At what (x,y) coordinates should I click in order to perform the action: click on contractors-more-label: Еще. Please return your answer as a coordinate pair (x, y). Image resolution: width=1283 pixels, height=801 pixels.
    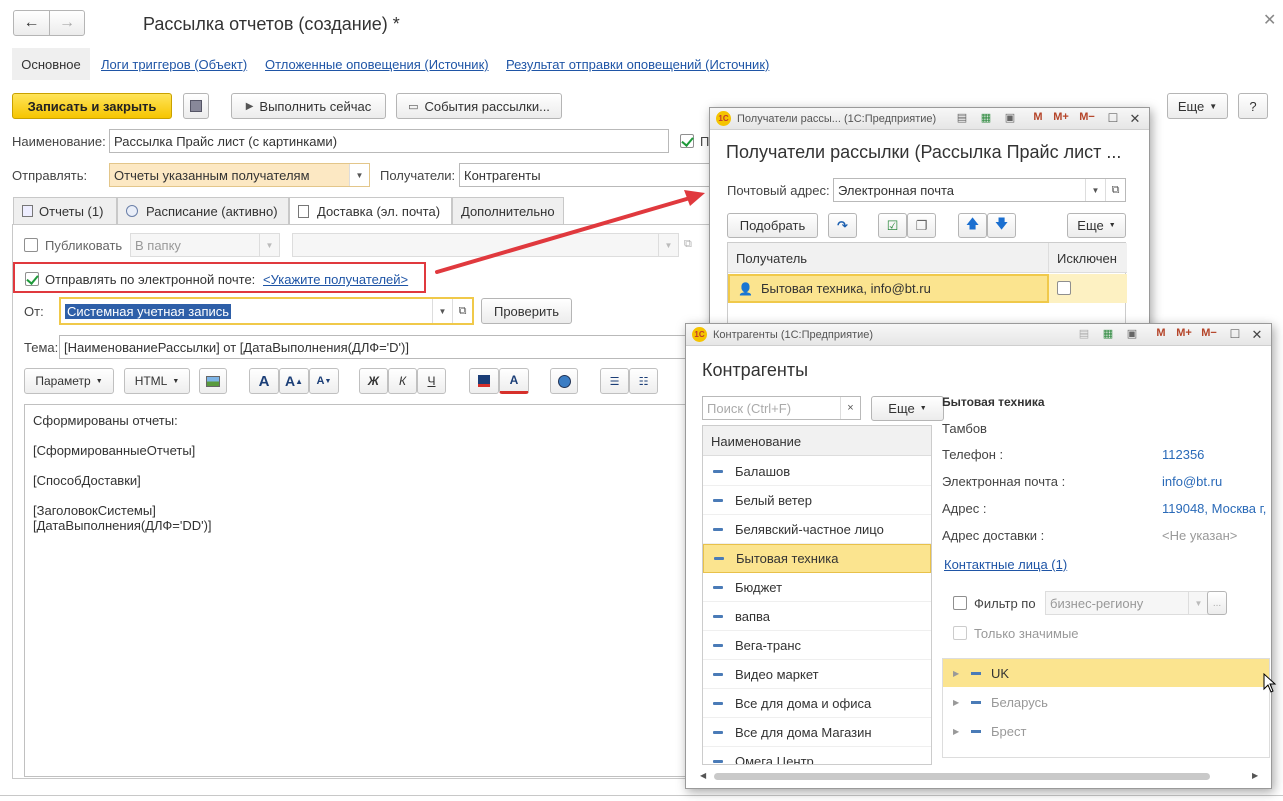
    Looking at the image, I should click on (901, 408).